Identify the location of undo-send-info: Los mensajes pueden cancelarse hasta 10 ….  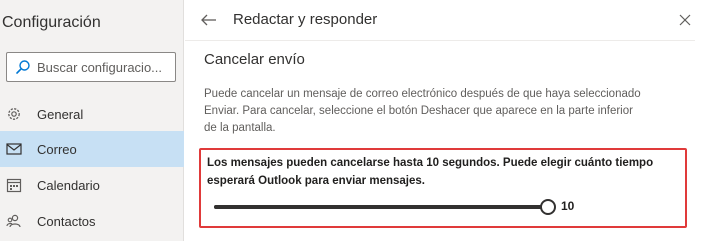
(430, 172).